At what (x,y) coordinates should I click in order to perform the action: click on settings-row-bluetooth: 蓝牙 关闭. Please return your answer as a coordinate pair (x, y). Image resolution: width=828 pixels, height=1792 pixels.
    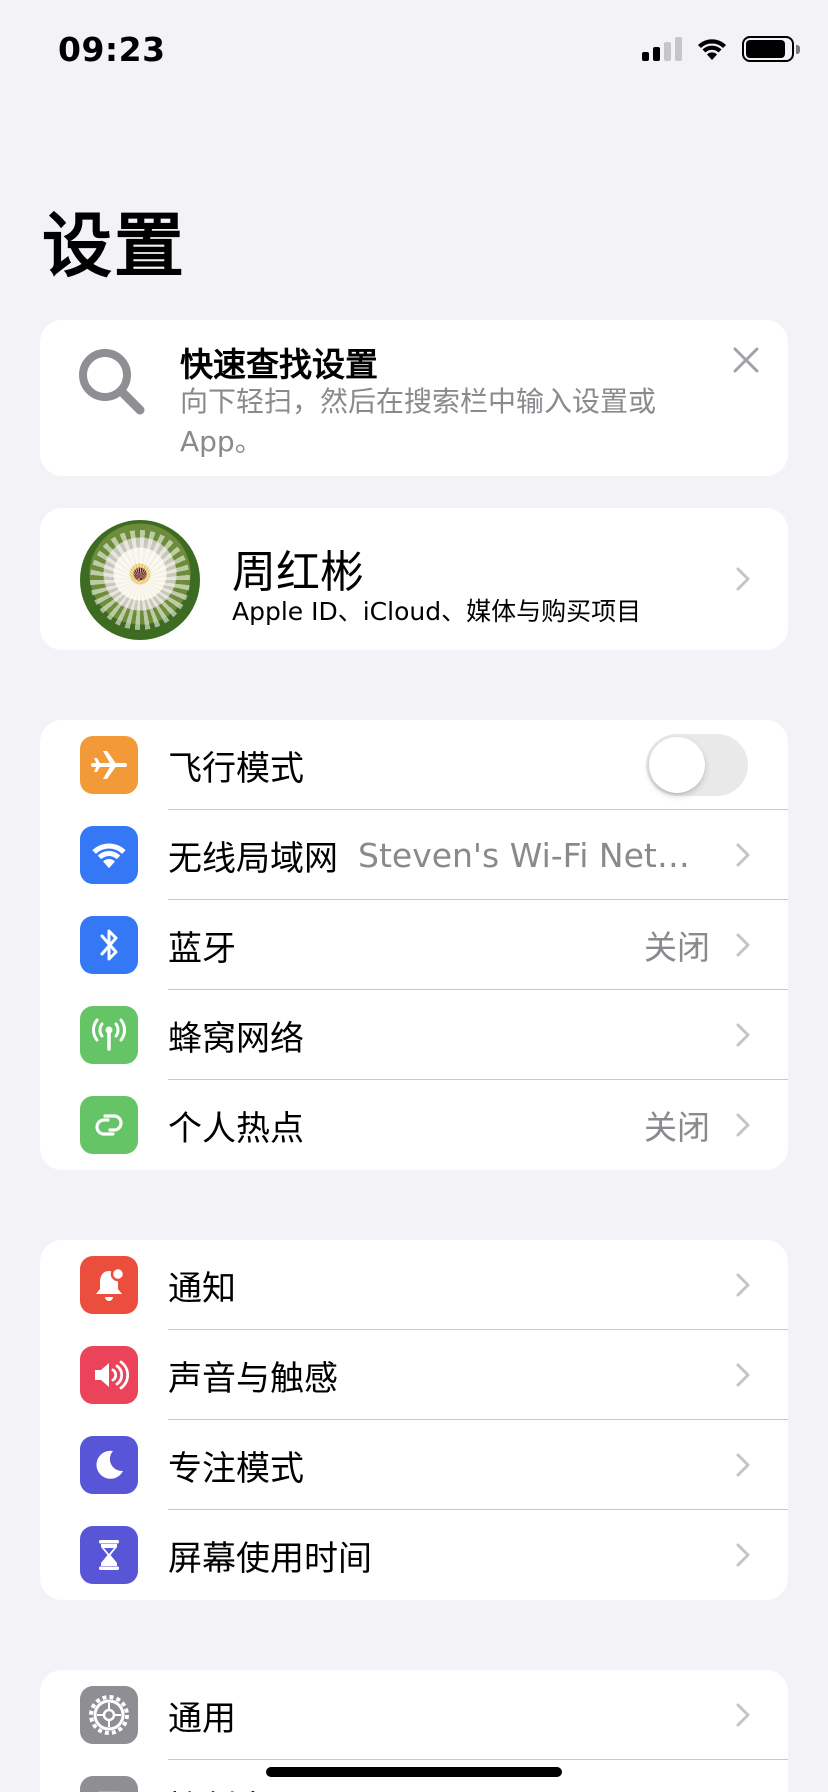
    Looking at the image, I should click on (414, 945).